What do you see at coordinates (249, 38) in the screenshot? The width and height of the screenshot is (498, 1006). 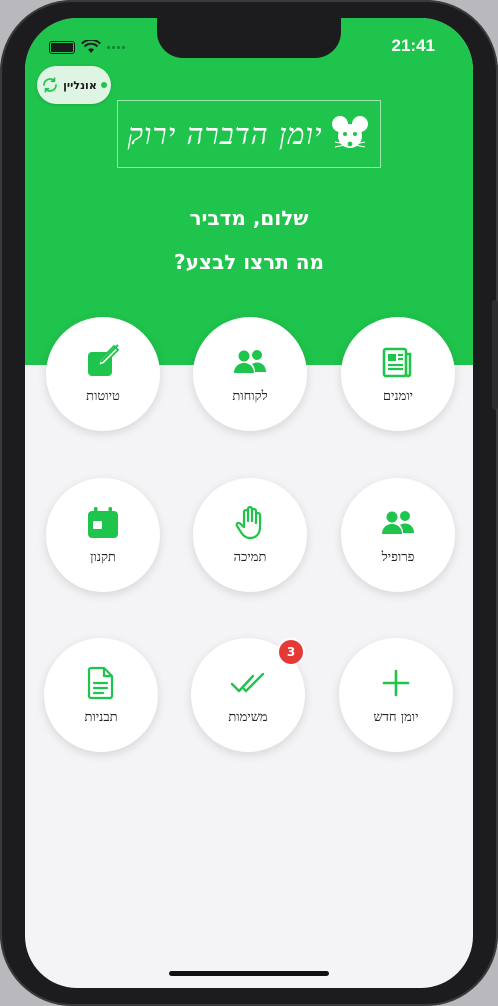 I see `device-notch` at bounding box center [249, 38].